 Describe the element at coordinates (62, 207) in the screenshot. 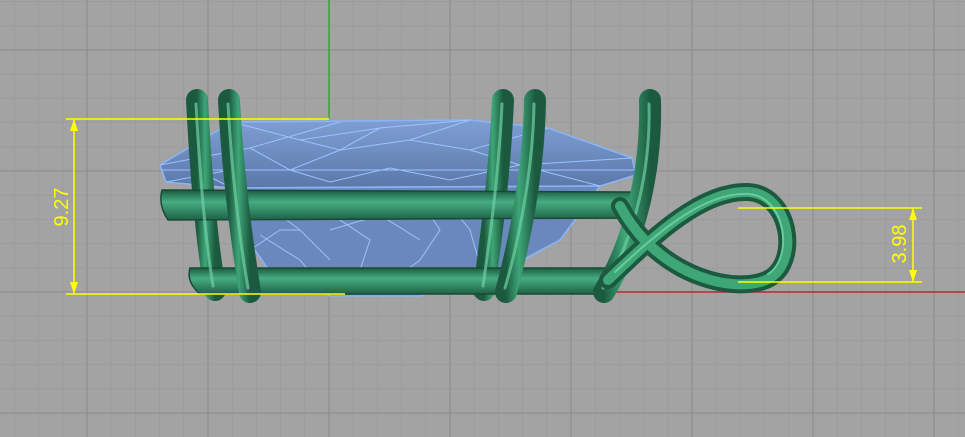

I see `total-height-value: 9.27` at that location.